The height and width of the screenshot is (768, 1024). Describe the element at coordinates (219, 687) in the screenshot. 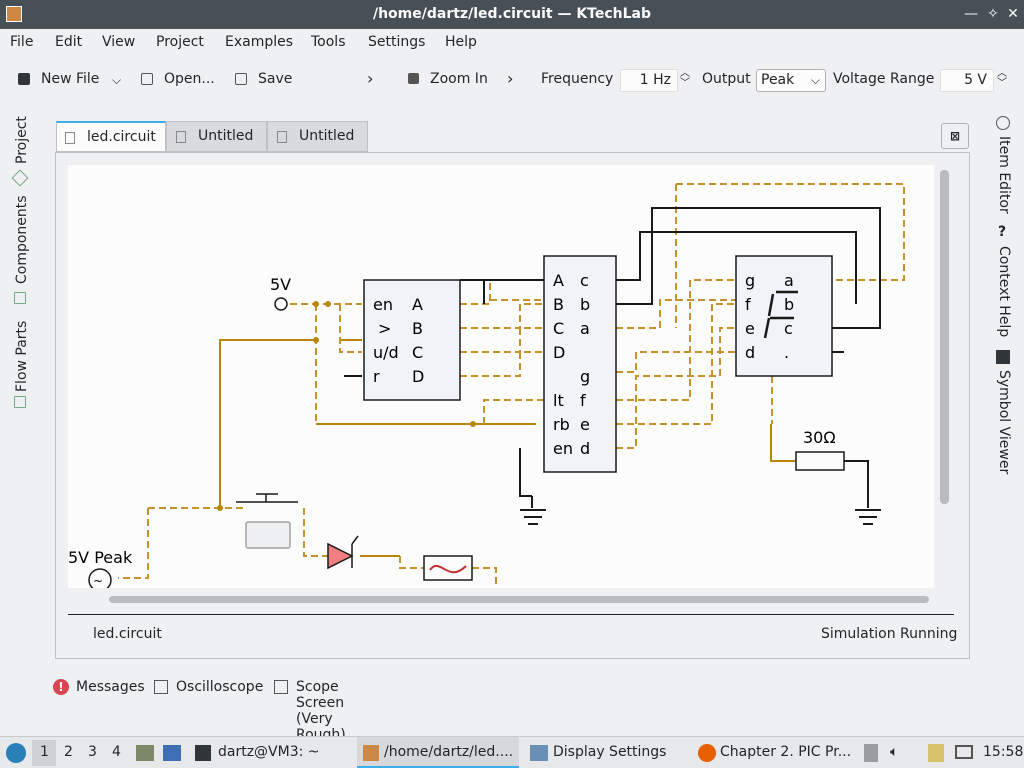

I see `tool-tab-oscilloscope: Oscilloscope` at that location.